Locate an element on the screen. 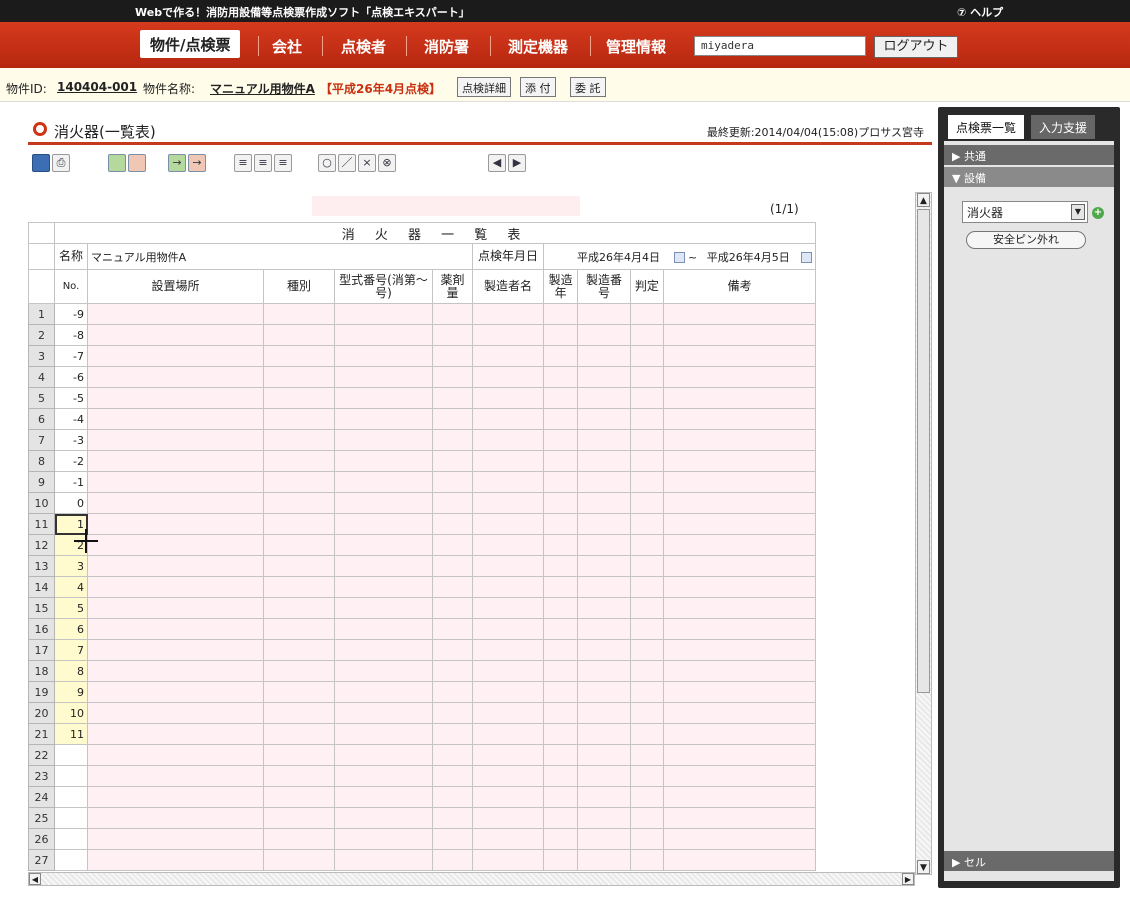 The width and height of the screenshot is (1130, 901). user-field: miyadera is located at coordinates (780, 46).